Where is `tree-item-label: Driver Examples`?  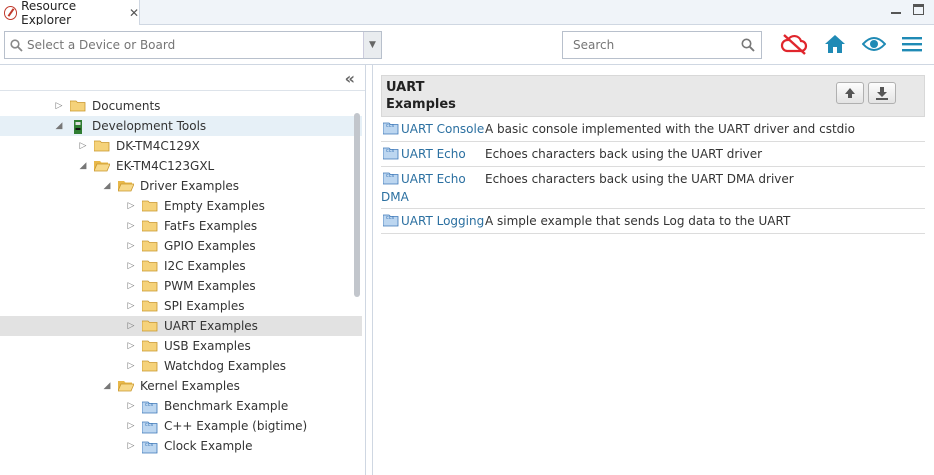
tree-item-label: Driver Examples is located at coordinates (190, 186).